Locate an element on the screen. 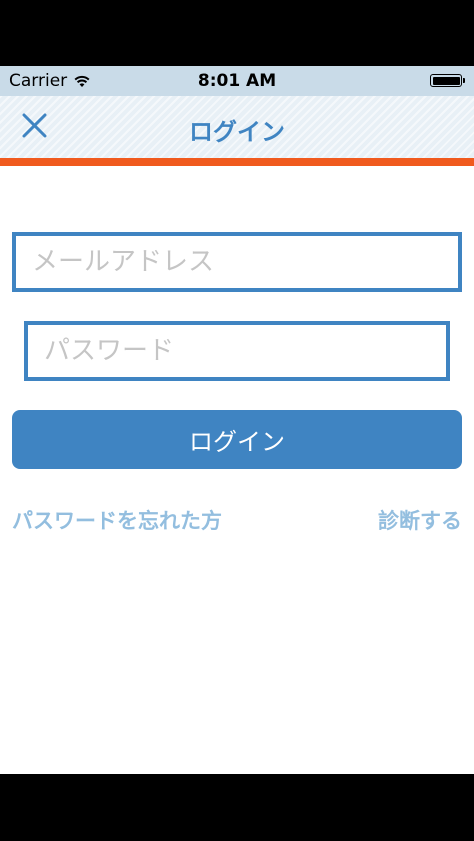  email-field is located at coordinates (237, 262).